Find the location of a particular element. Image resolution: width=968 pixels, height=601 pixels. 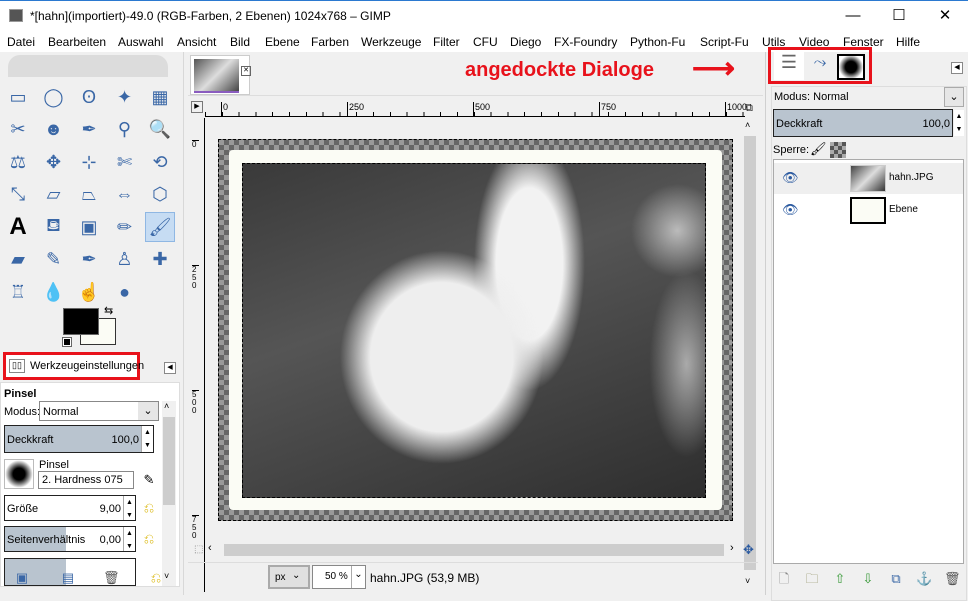

scroll-left-icon: ‹ is located at coordinates (210, 548).